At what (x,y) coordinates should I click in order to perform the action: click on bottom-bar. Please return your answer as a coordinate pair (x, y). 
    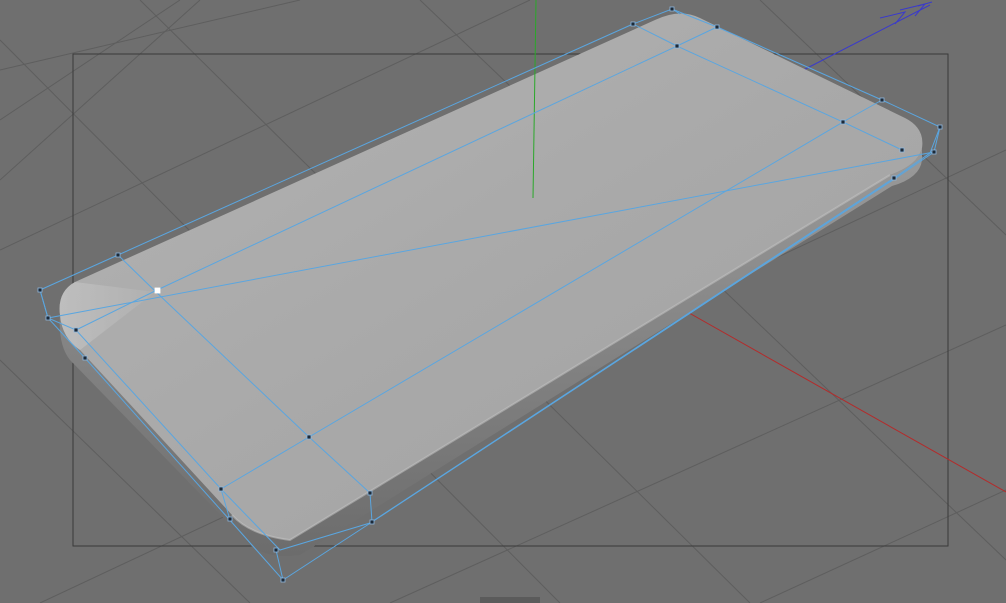
    Looking at the image, I should click on (510, 600).